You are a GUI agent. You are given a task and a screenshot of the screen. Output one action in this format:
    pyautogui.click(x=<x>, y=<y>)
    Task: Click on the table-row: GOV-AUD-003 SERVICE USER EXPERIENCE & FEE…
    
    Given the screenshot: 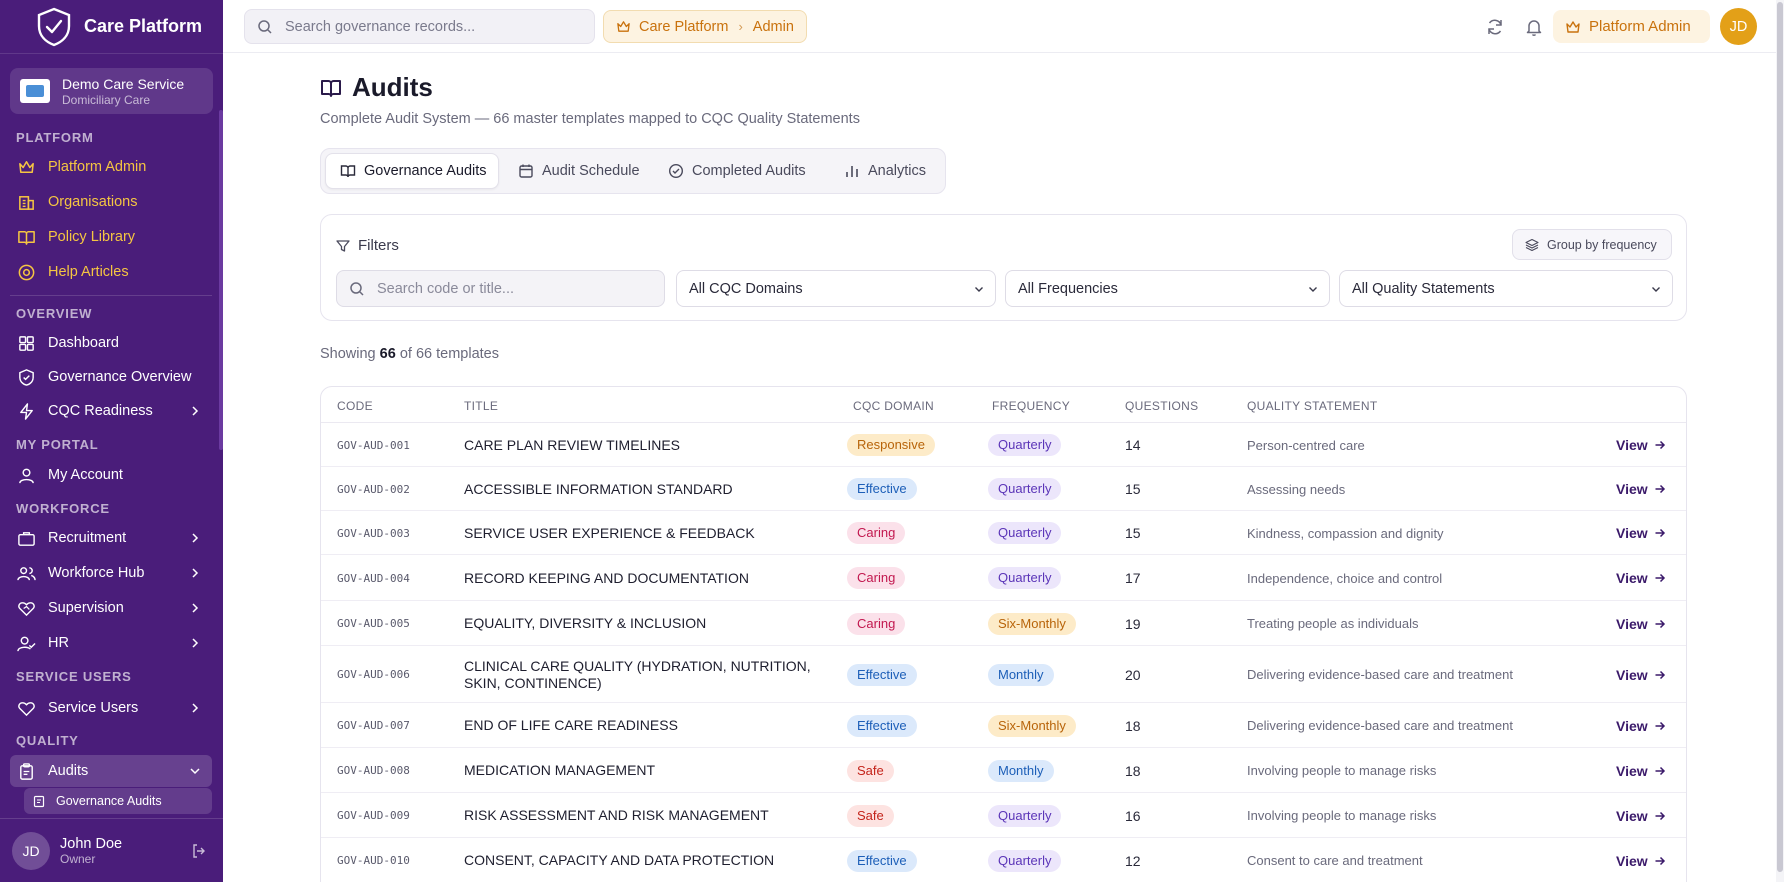 What is the action you would take?
    pyautogui.click(x=1003, y=533)
    